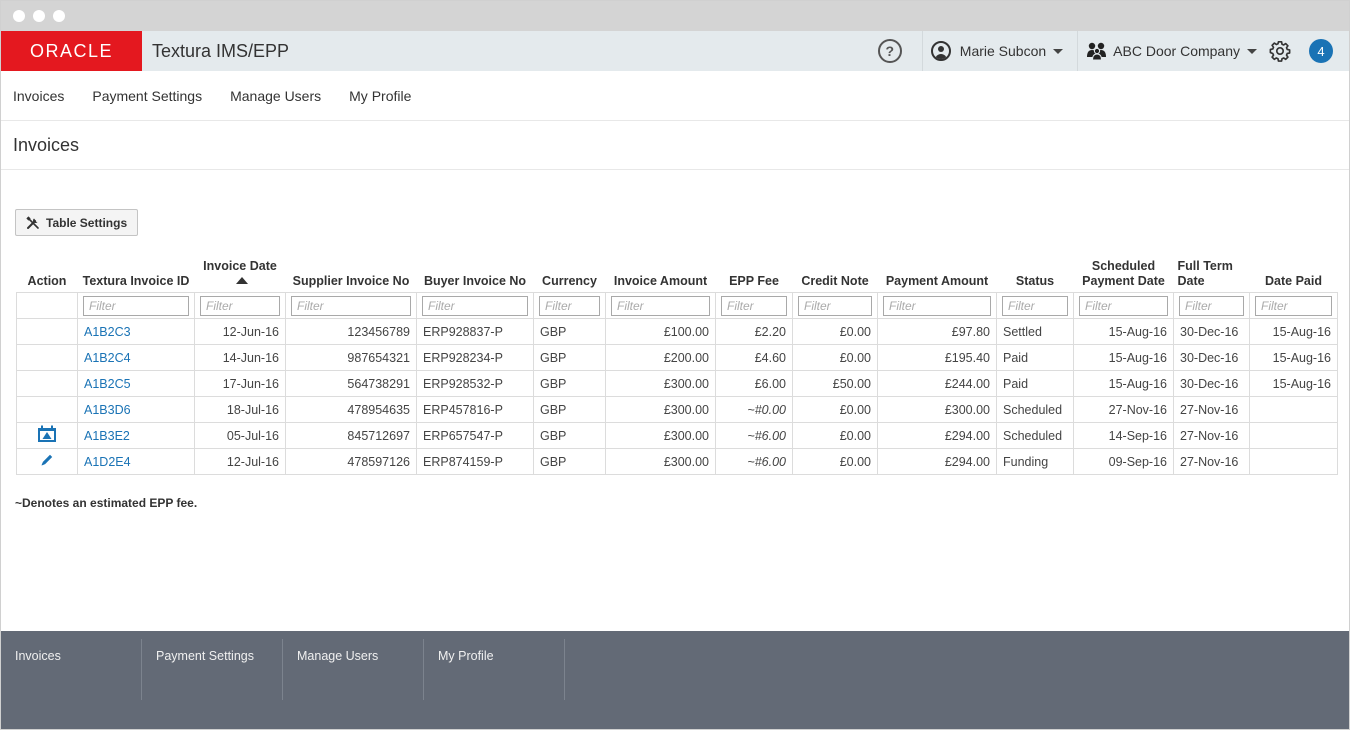 The height and width of the screenshot is (730, 1350). I want to click on filter-input-invoice-amount, so click(660, 305).